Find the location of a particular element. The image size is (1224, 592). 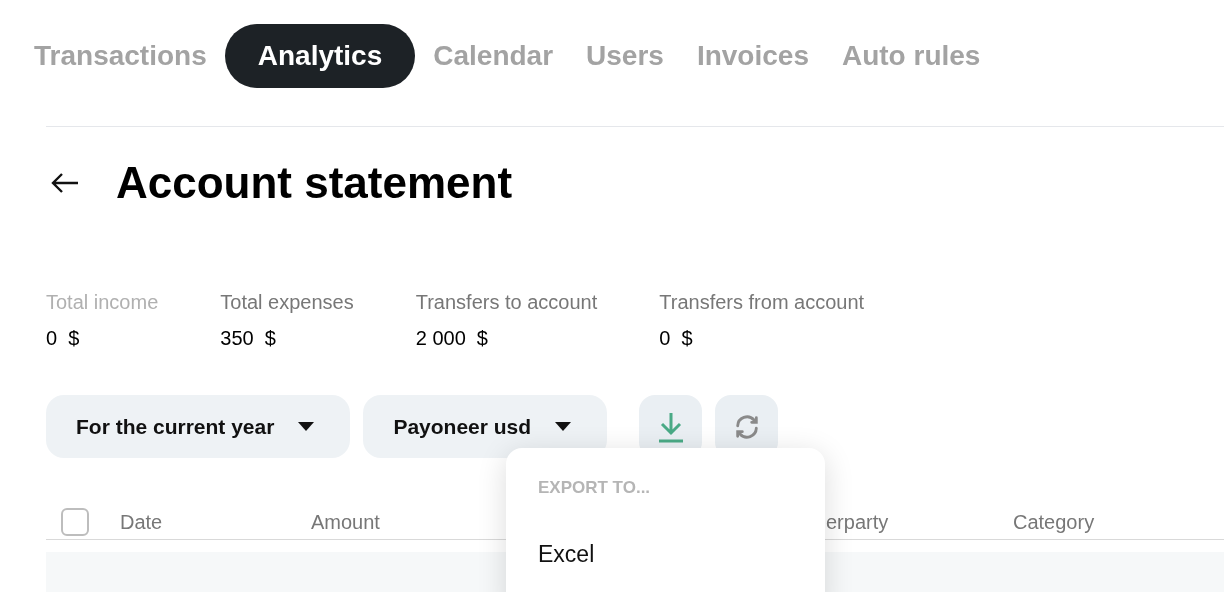

stat-label: Total expenses is located at coordinates (287, 302).